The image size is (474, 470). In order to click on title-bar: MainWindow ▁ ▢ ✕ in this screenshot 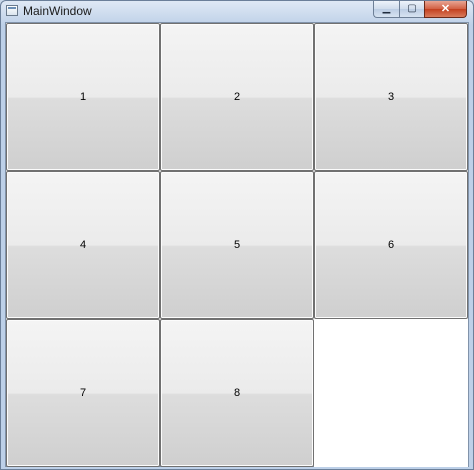, I will do `click(237, 11)`.